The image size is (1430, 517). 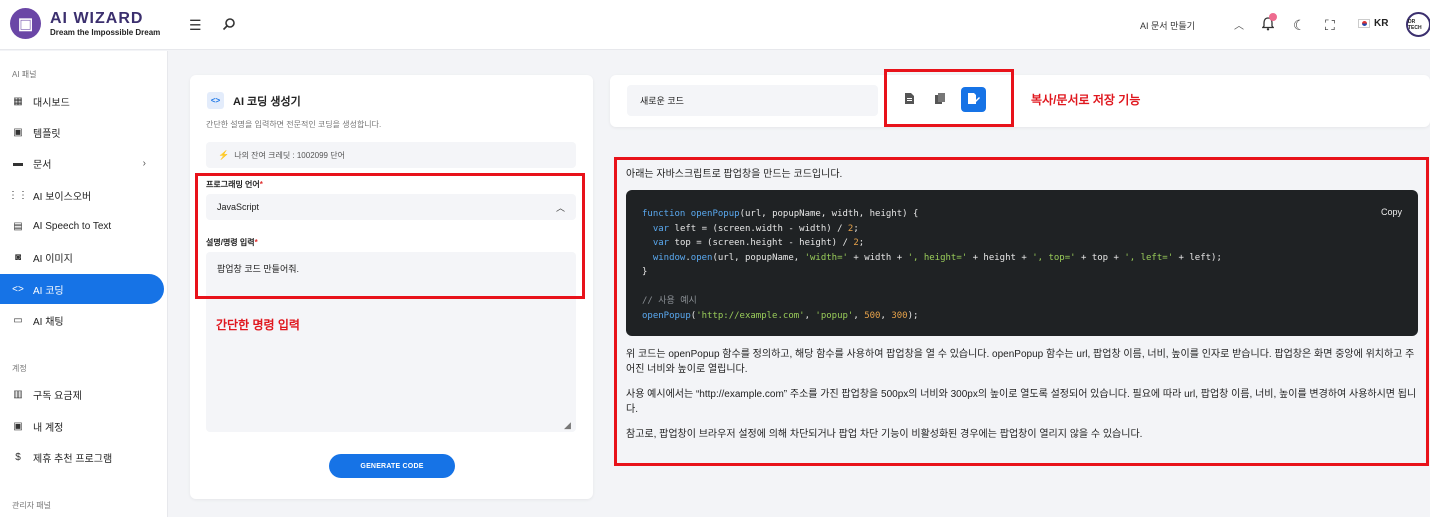 I want to click on sidebar-item-label: AI 코딩, so click(x=48, y=291).